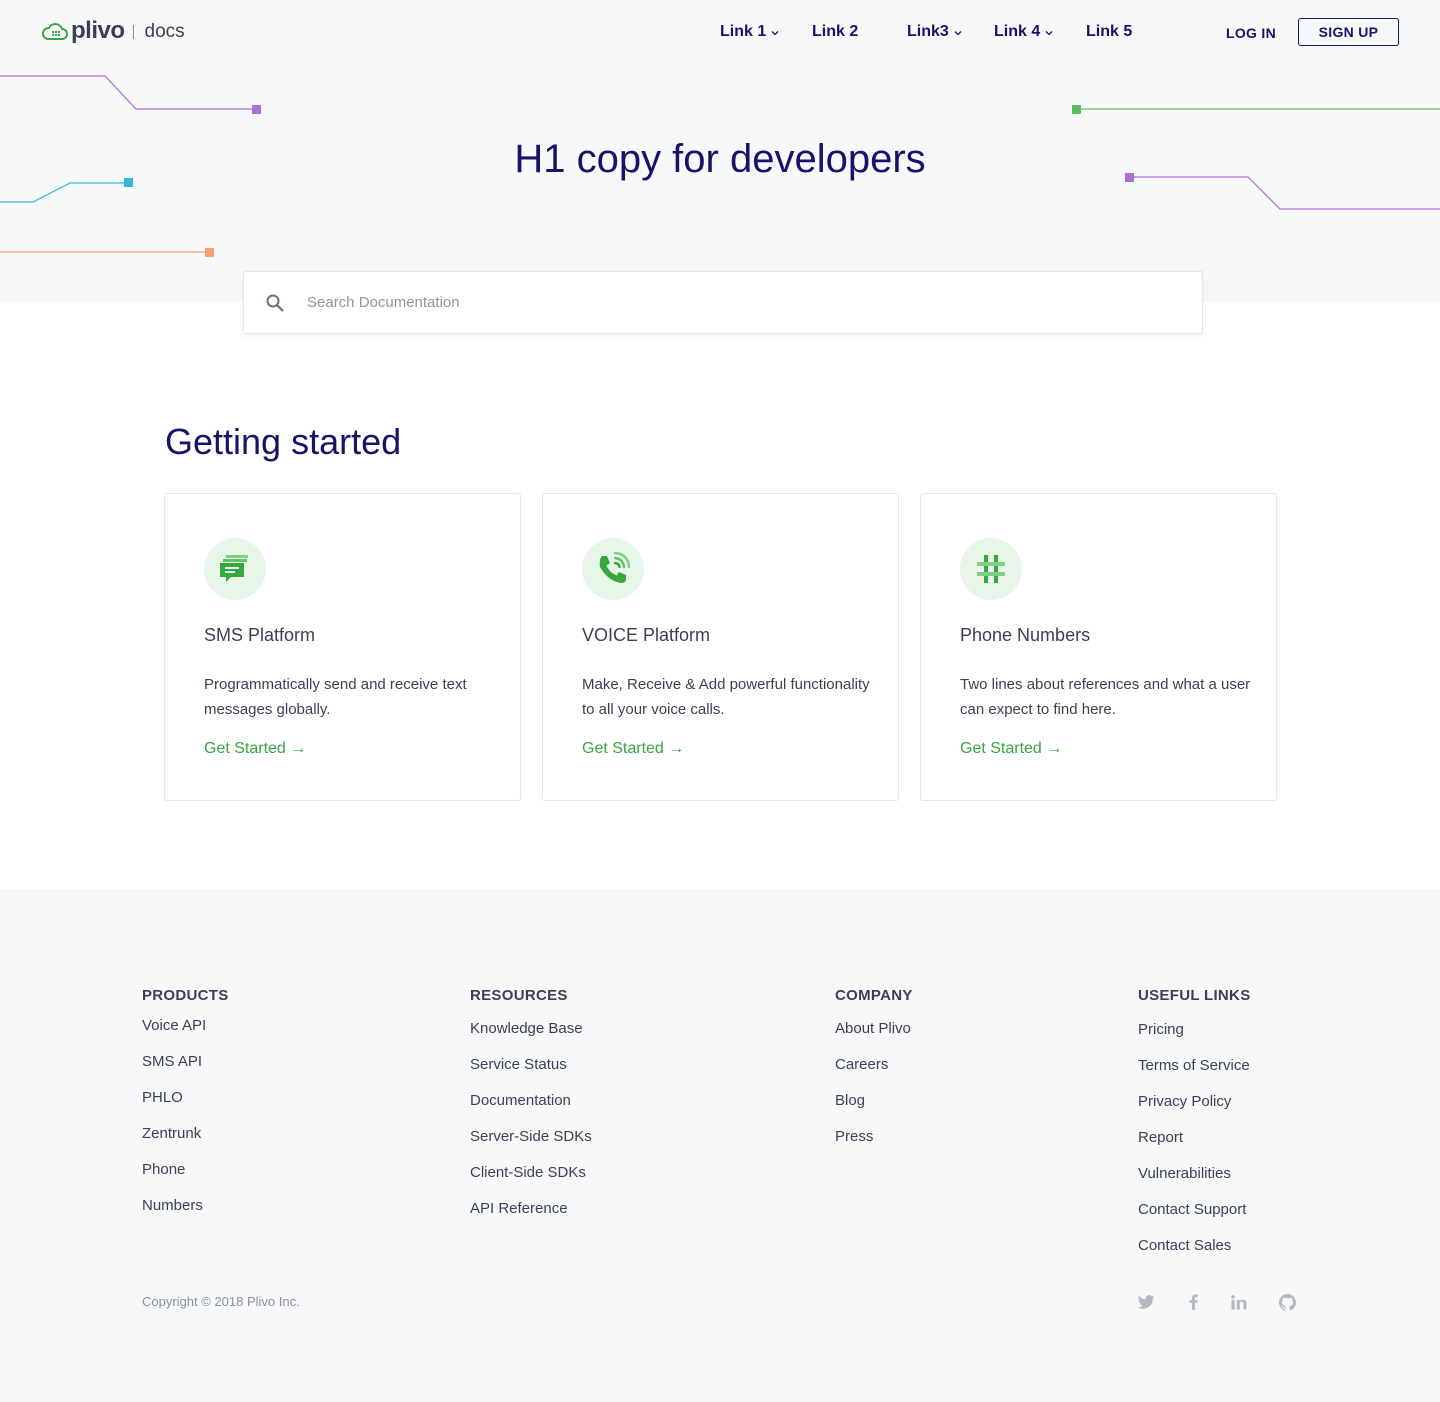 This screenshot has width=1440, height=1402. I want to click on footer-link: Blog, so click(874, 1110).